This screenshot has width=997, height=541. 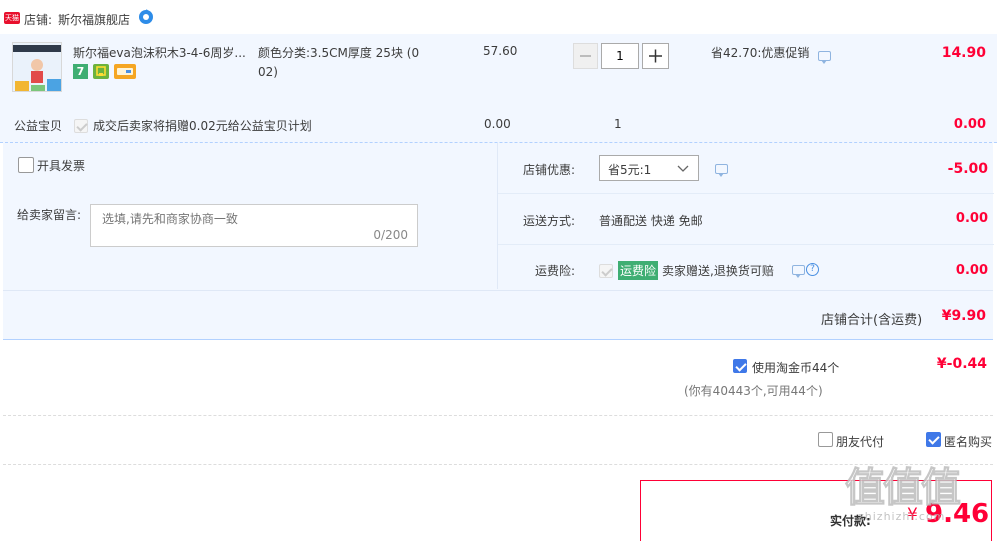 I want to click on credit-card-icon, so click(x=125, y=71).